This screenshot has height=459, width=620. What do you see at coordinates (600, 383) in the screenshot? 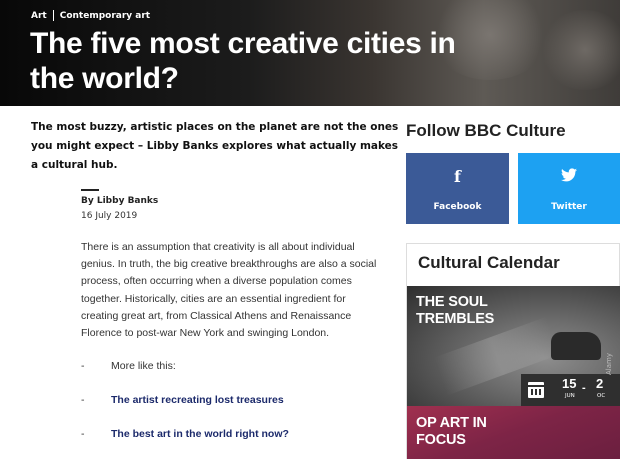
I see `event-end-day: 2` at bounding box center [600, 383].